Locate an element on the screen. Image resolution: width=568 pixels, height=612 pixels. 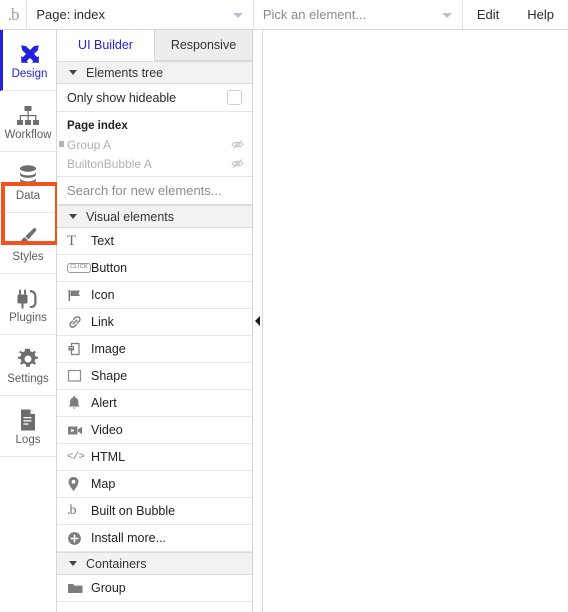
element-item-icon: Icon is located at coordinates (154, 295).